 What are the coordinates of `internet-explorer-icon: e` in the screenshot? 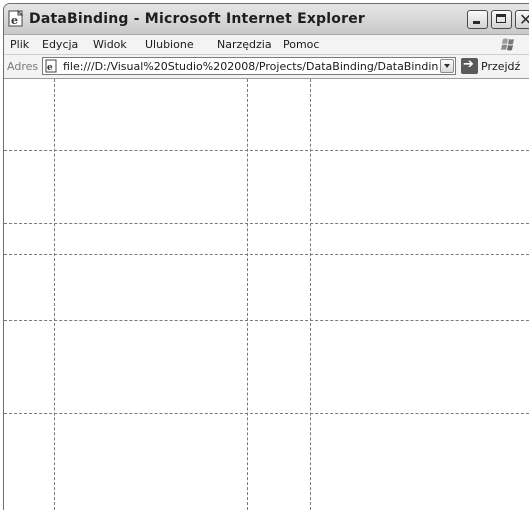 It's located at (16, 18).